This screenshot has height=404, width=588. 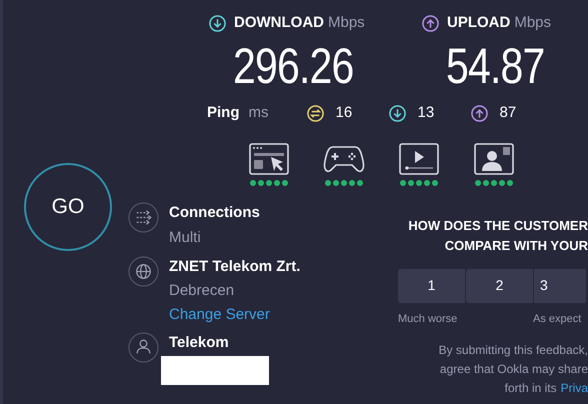 What do you see at coordinates (269, 158) in the screenshot?
I see `browser-cursor-icon` at bounding box center [269, 158].